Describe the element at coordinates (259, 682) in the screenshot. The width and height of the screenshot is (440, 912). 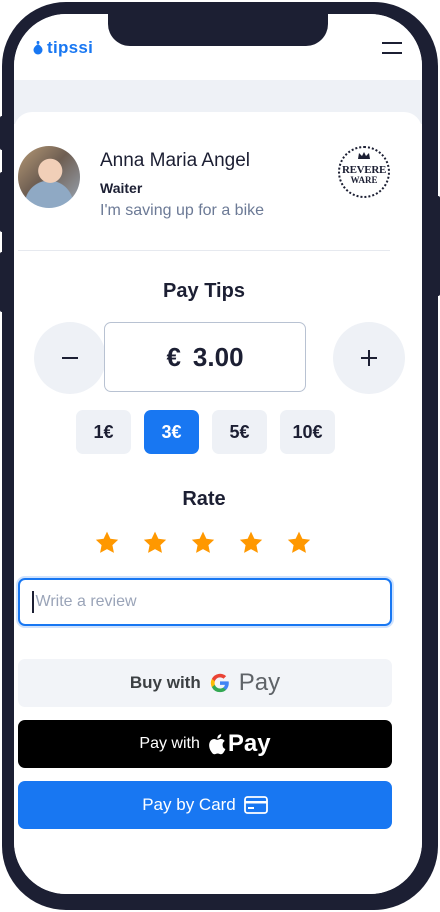
I see `google-pay-brand: Pay` at that location.